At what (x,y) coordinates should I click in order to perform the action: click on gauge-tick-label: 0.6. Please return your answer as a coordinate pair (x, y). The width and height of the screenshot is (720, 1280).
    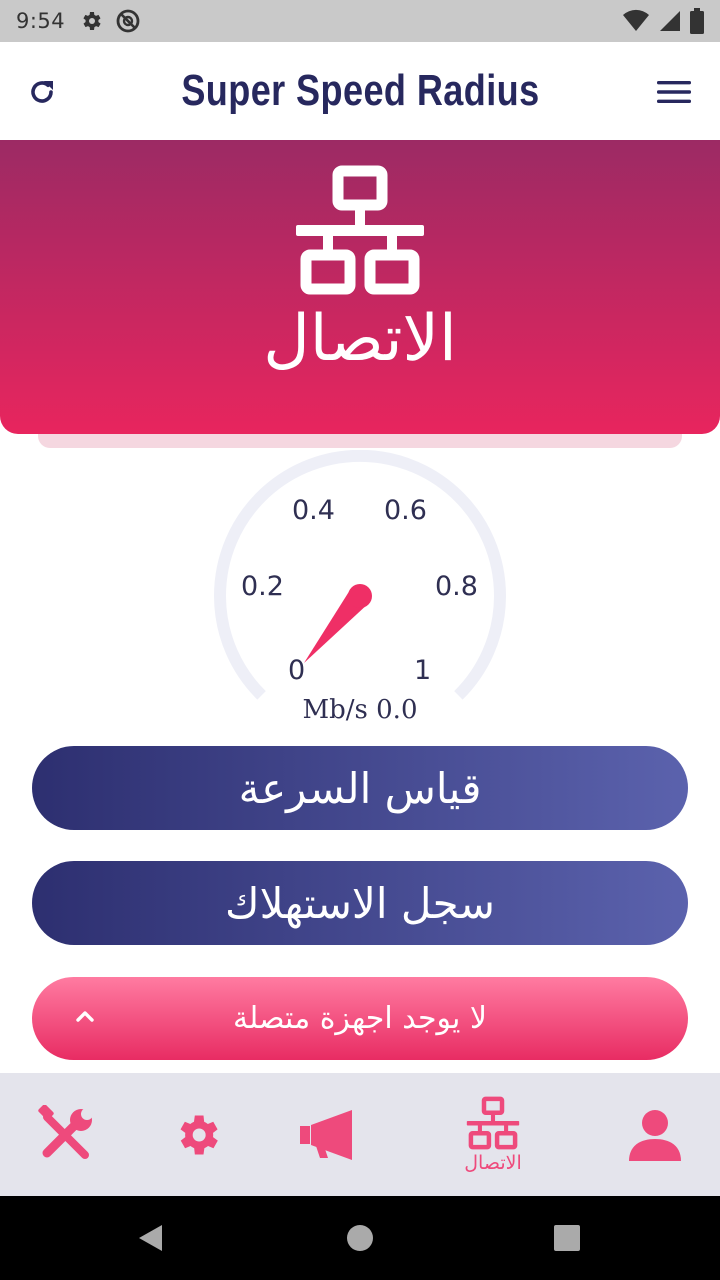
    Looking at the image, I should click on (405, 510).